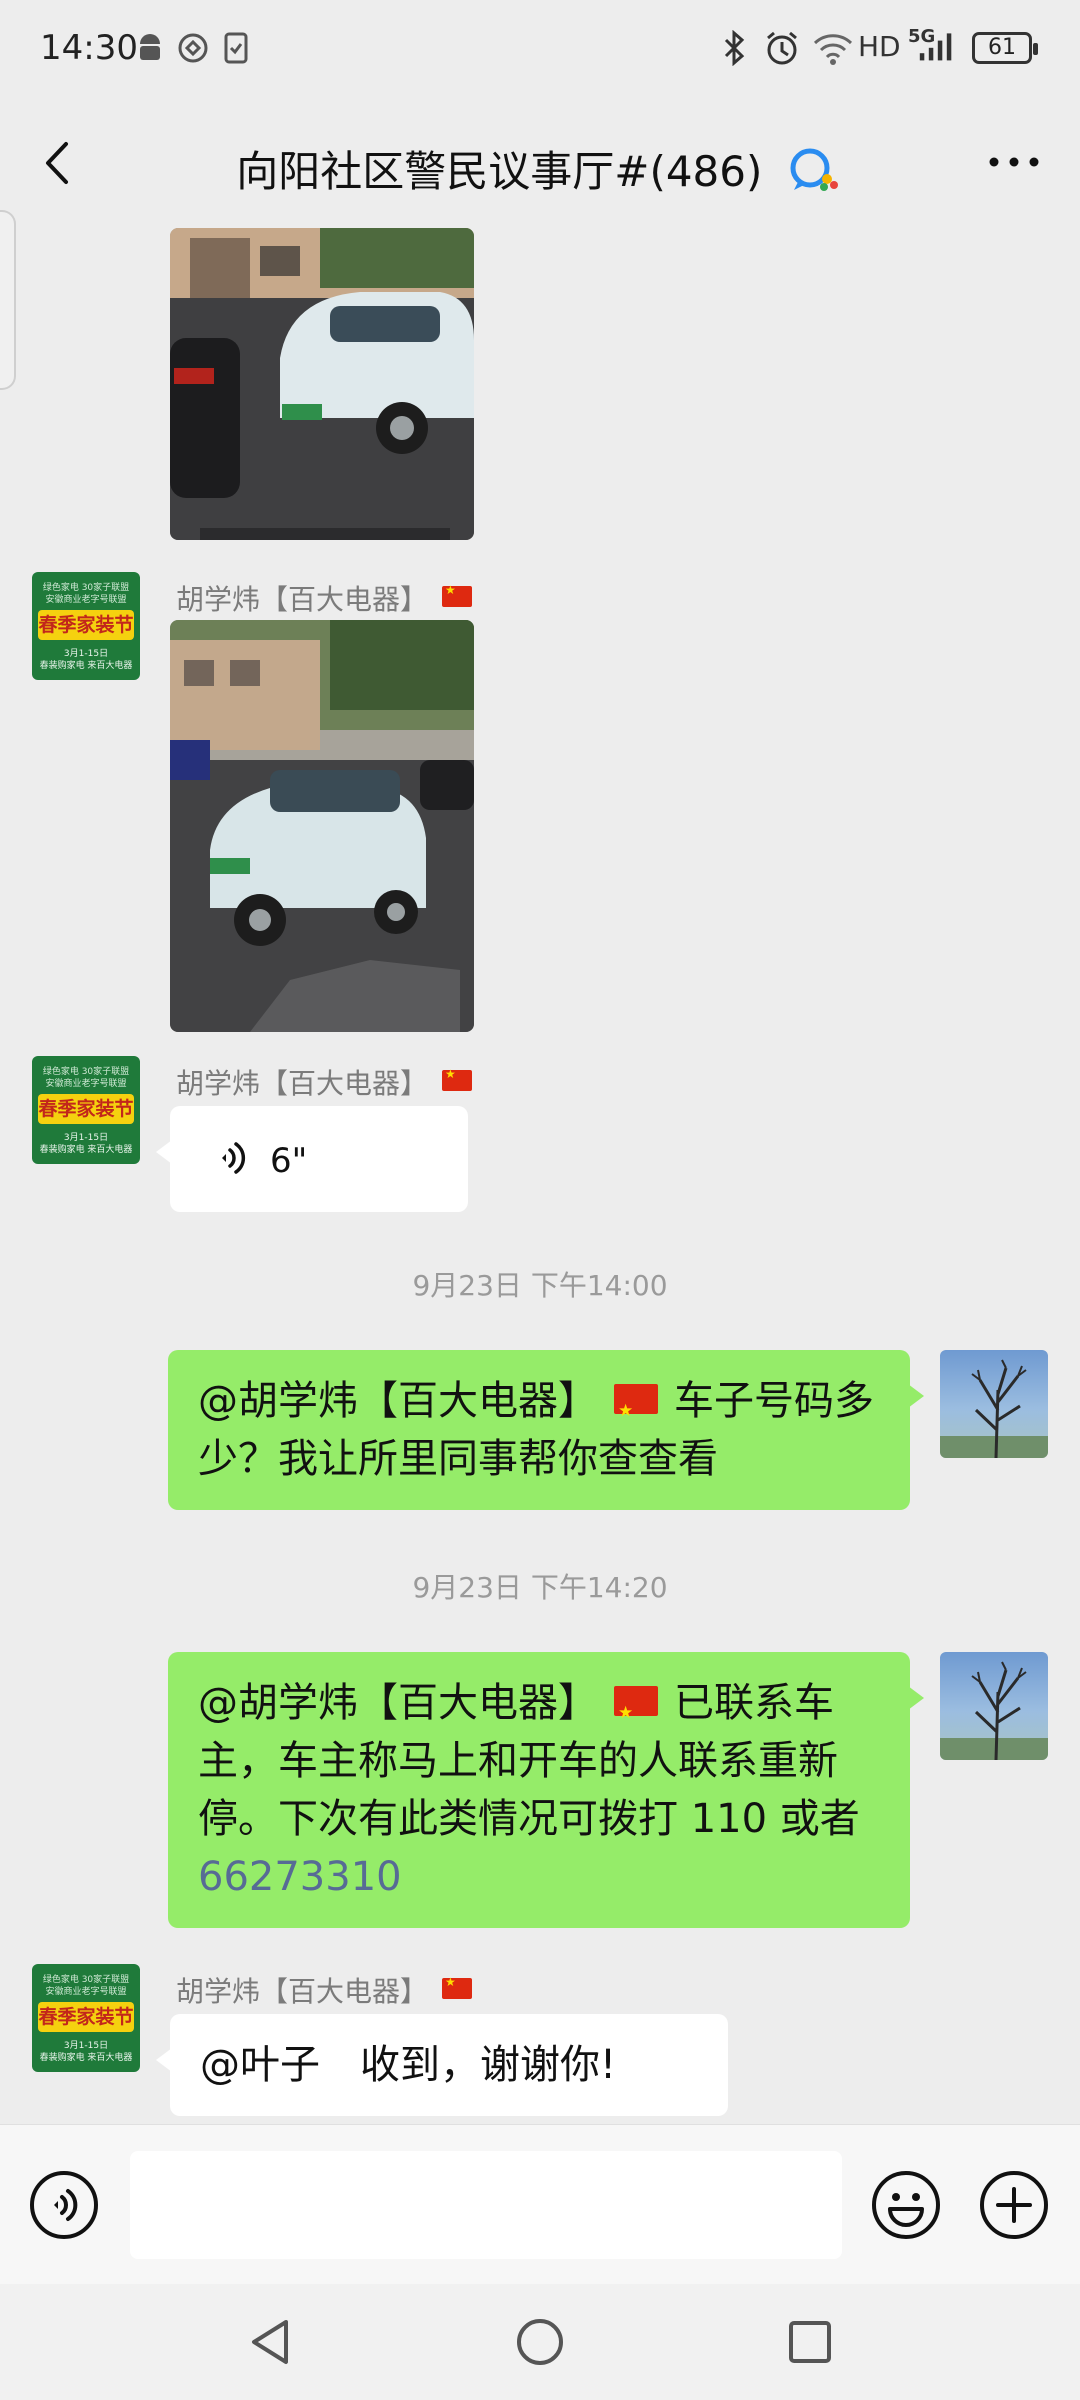 This screenshot has width=1080, height=2400. What do you see at coordinates (1014, 162) in the screenshot?
I see `more-icon` at bounding box center [1014, 162].